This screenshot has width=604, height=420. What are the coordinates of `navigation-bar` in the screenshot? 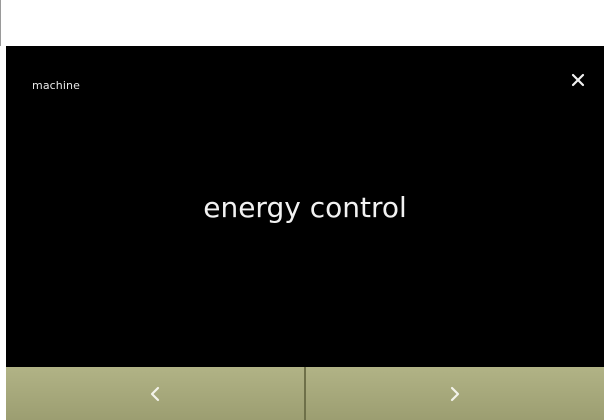 It's located at (305, 393).